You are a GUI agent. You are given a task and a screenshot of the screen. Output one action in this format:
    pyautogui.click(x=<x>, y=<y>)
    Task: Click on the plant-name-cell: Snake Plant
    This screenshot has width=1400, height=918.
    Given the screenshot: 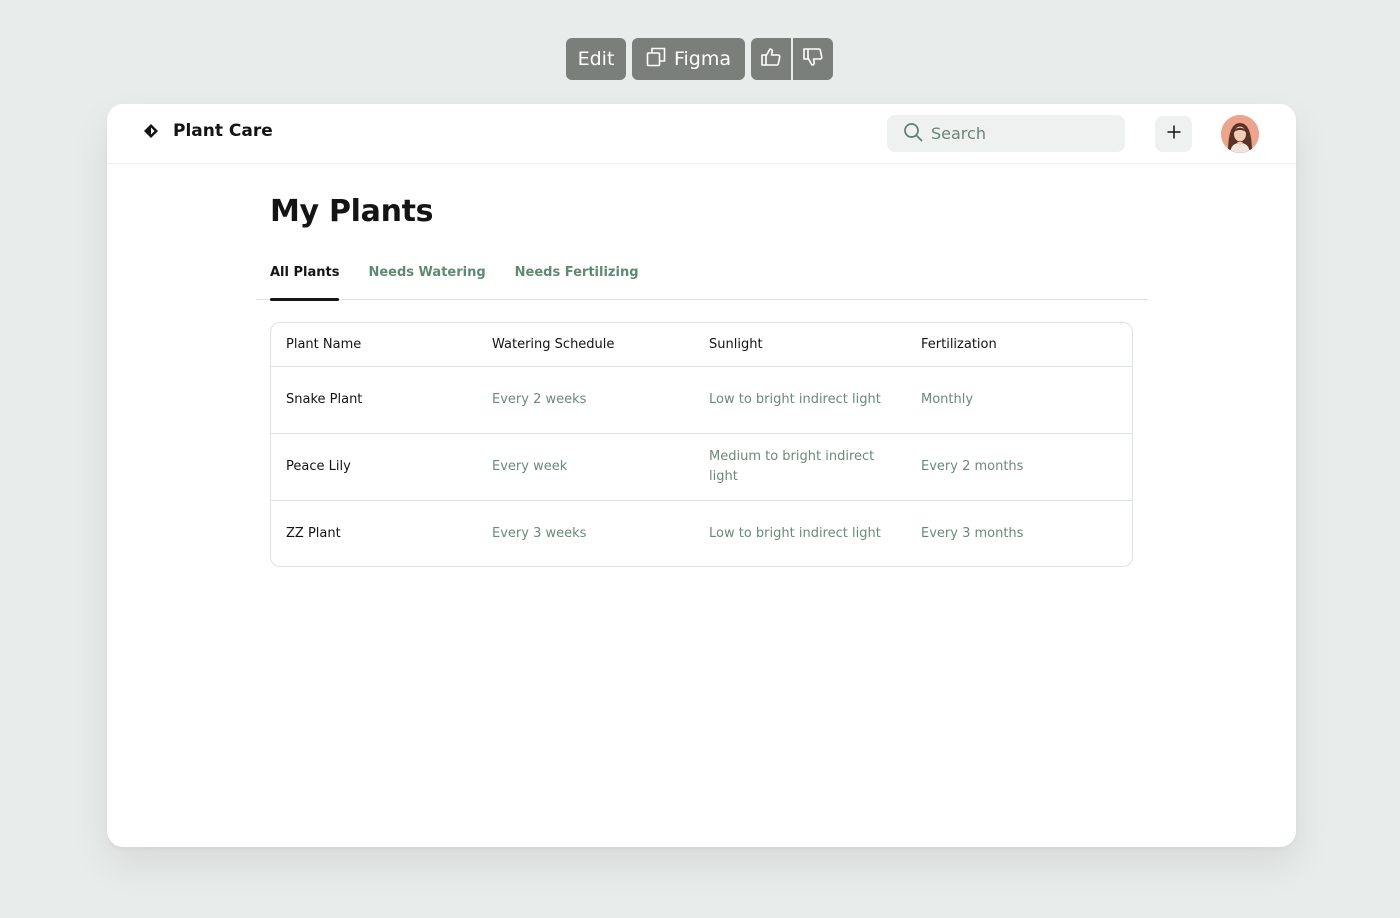 What is the action you would take?
    pyautogui.click(x=374, y=400)
    